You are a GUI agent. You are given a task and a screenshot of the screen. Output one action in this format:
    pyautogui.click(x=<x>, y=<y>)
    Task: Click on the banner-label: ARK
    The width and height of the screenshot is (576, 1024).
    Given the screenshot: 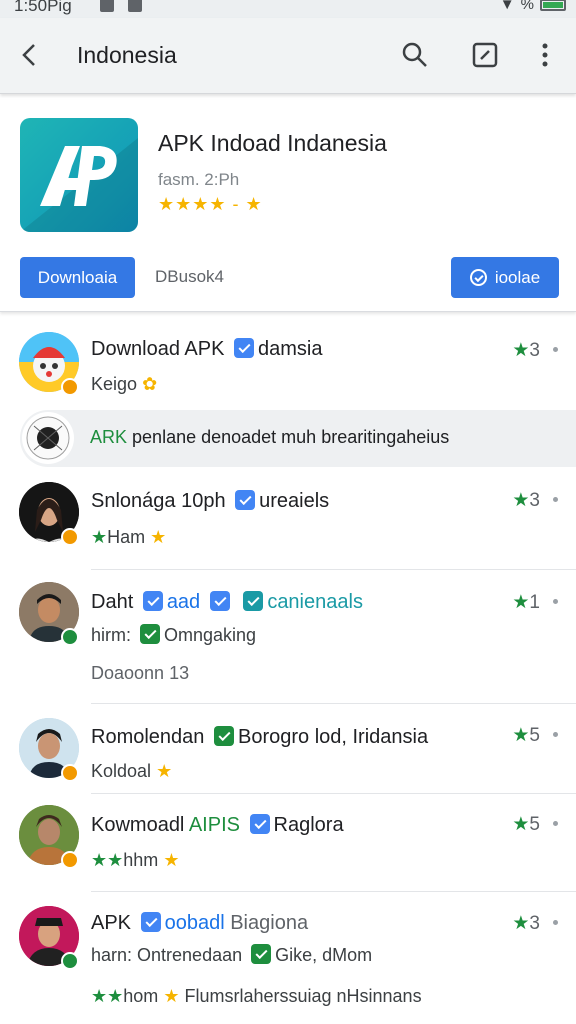 What is the action you would take?
    pyautogui.click(x=109, y=437)
    